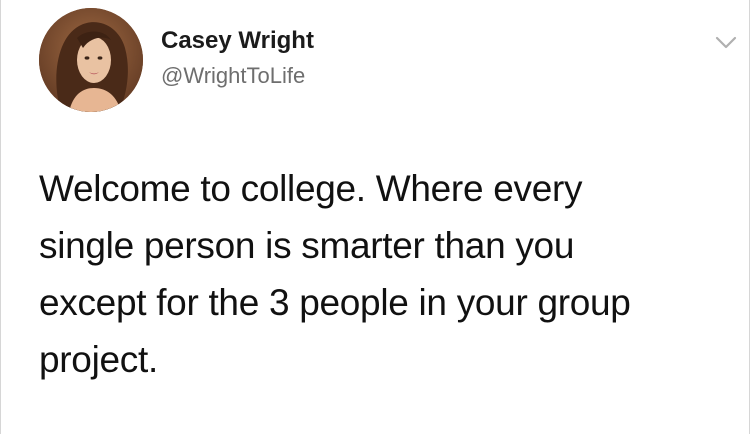  I want to click on tweet-text-line: Welcome to college. Where every, so click(311, 188).